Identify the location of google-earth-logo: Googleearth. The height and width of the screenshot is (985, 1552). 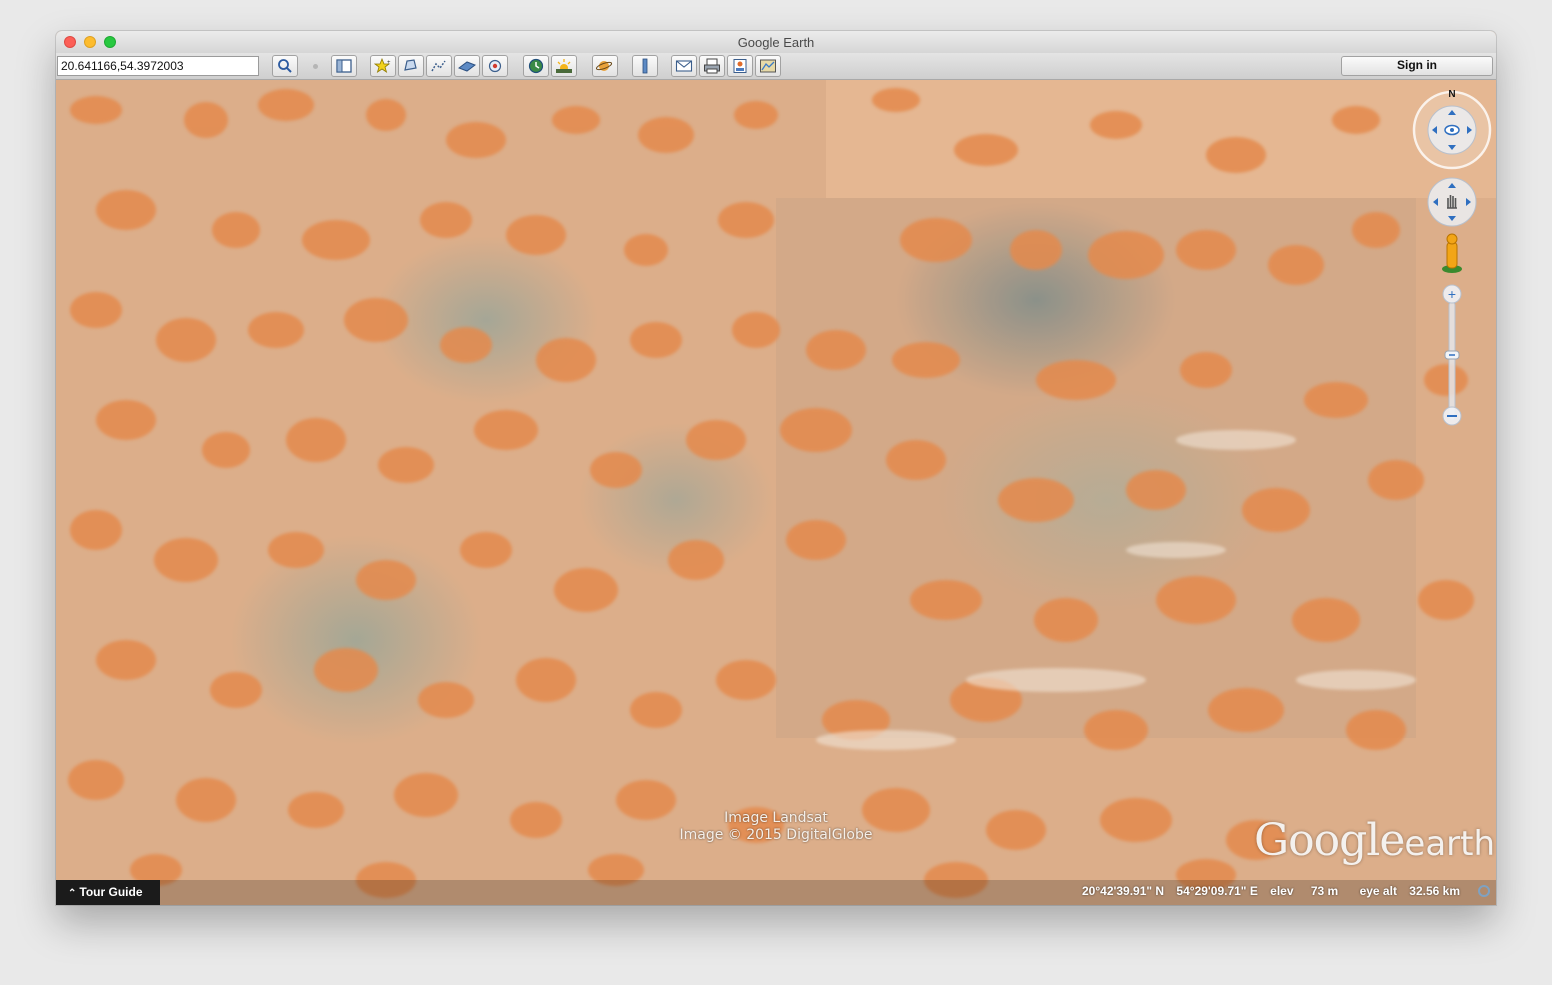
(1374, 840).